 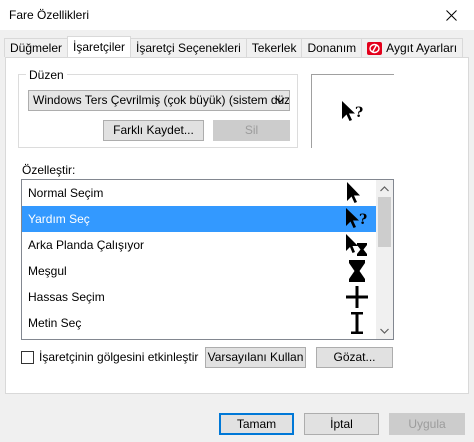 I want to click on tab-label: Düğmeler, so click(x=36, y=47).